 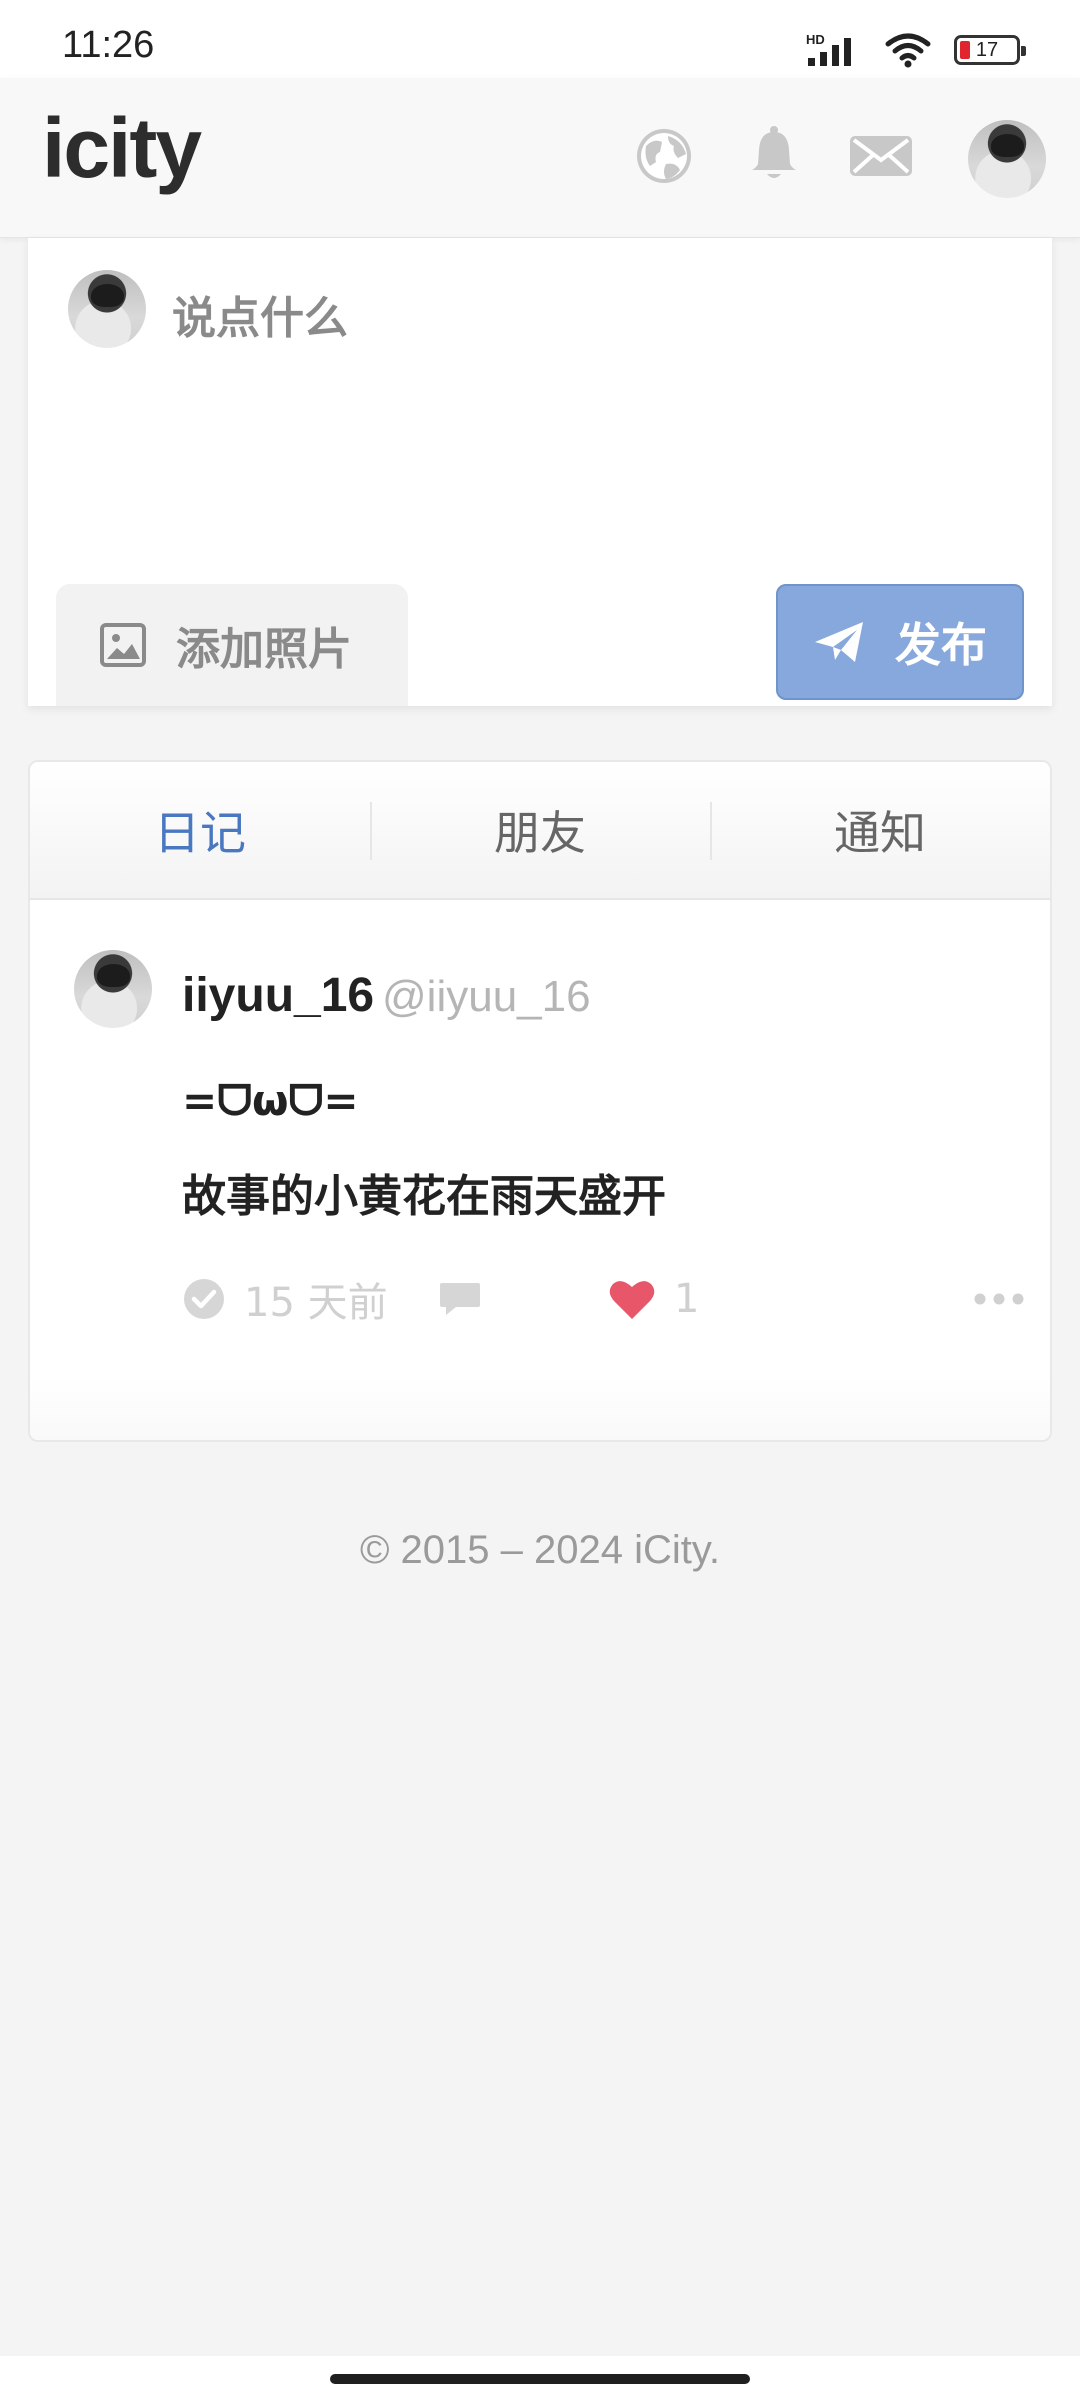 I want to click on post-time: 15 天前, so click(x=285, y=1300).